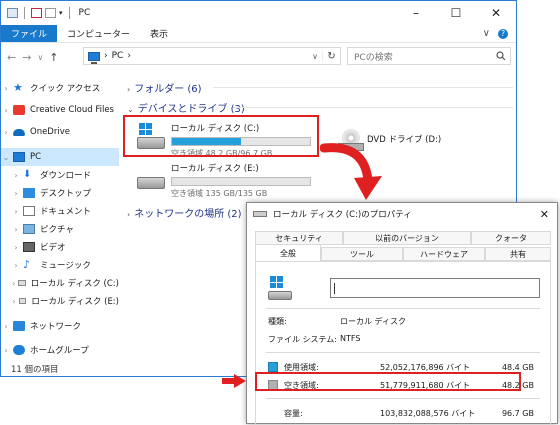 The image size is (560, 425). Describe the element at coordinates (6, 157) in the screenshot. I see `collapse-chevron-icon: ⌄` at that location.